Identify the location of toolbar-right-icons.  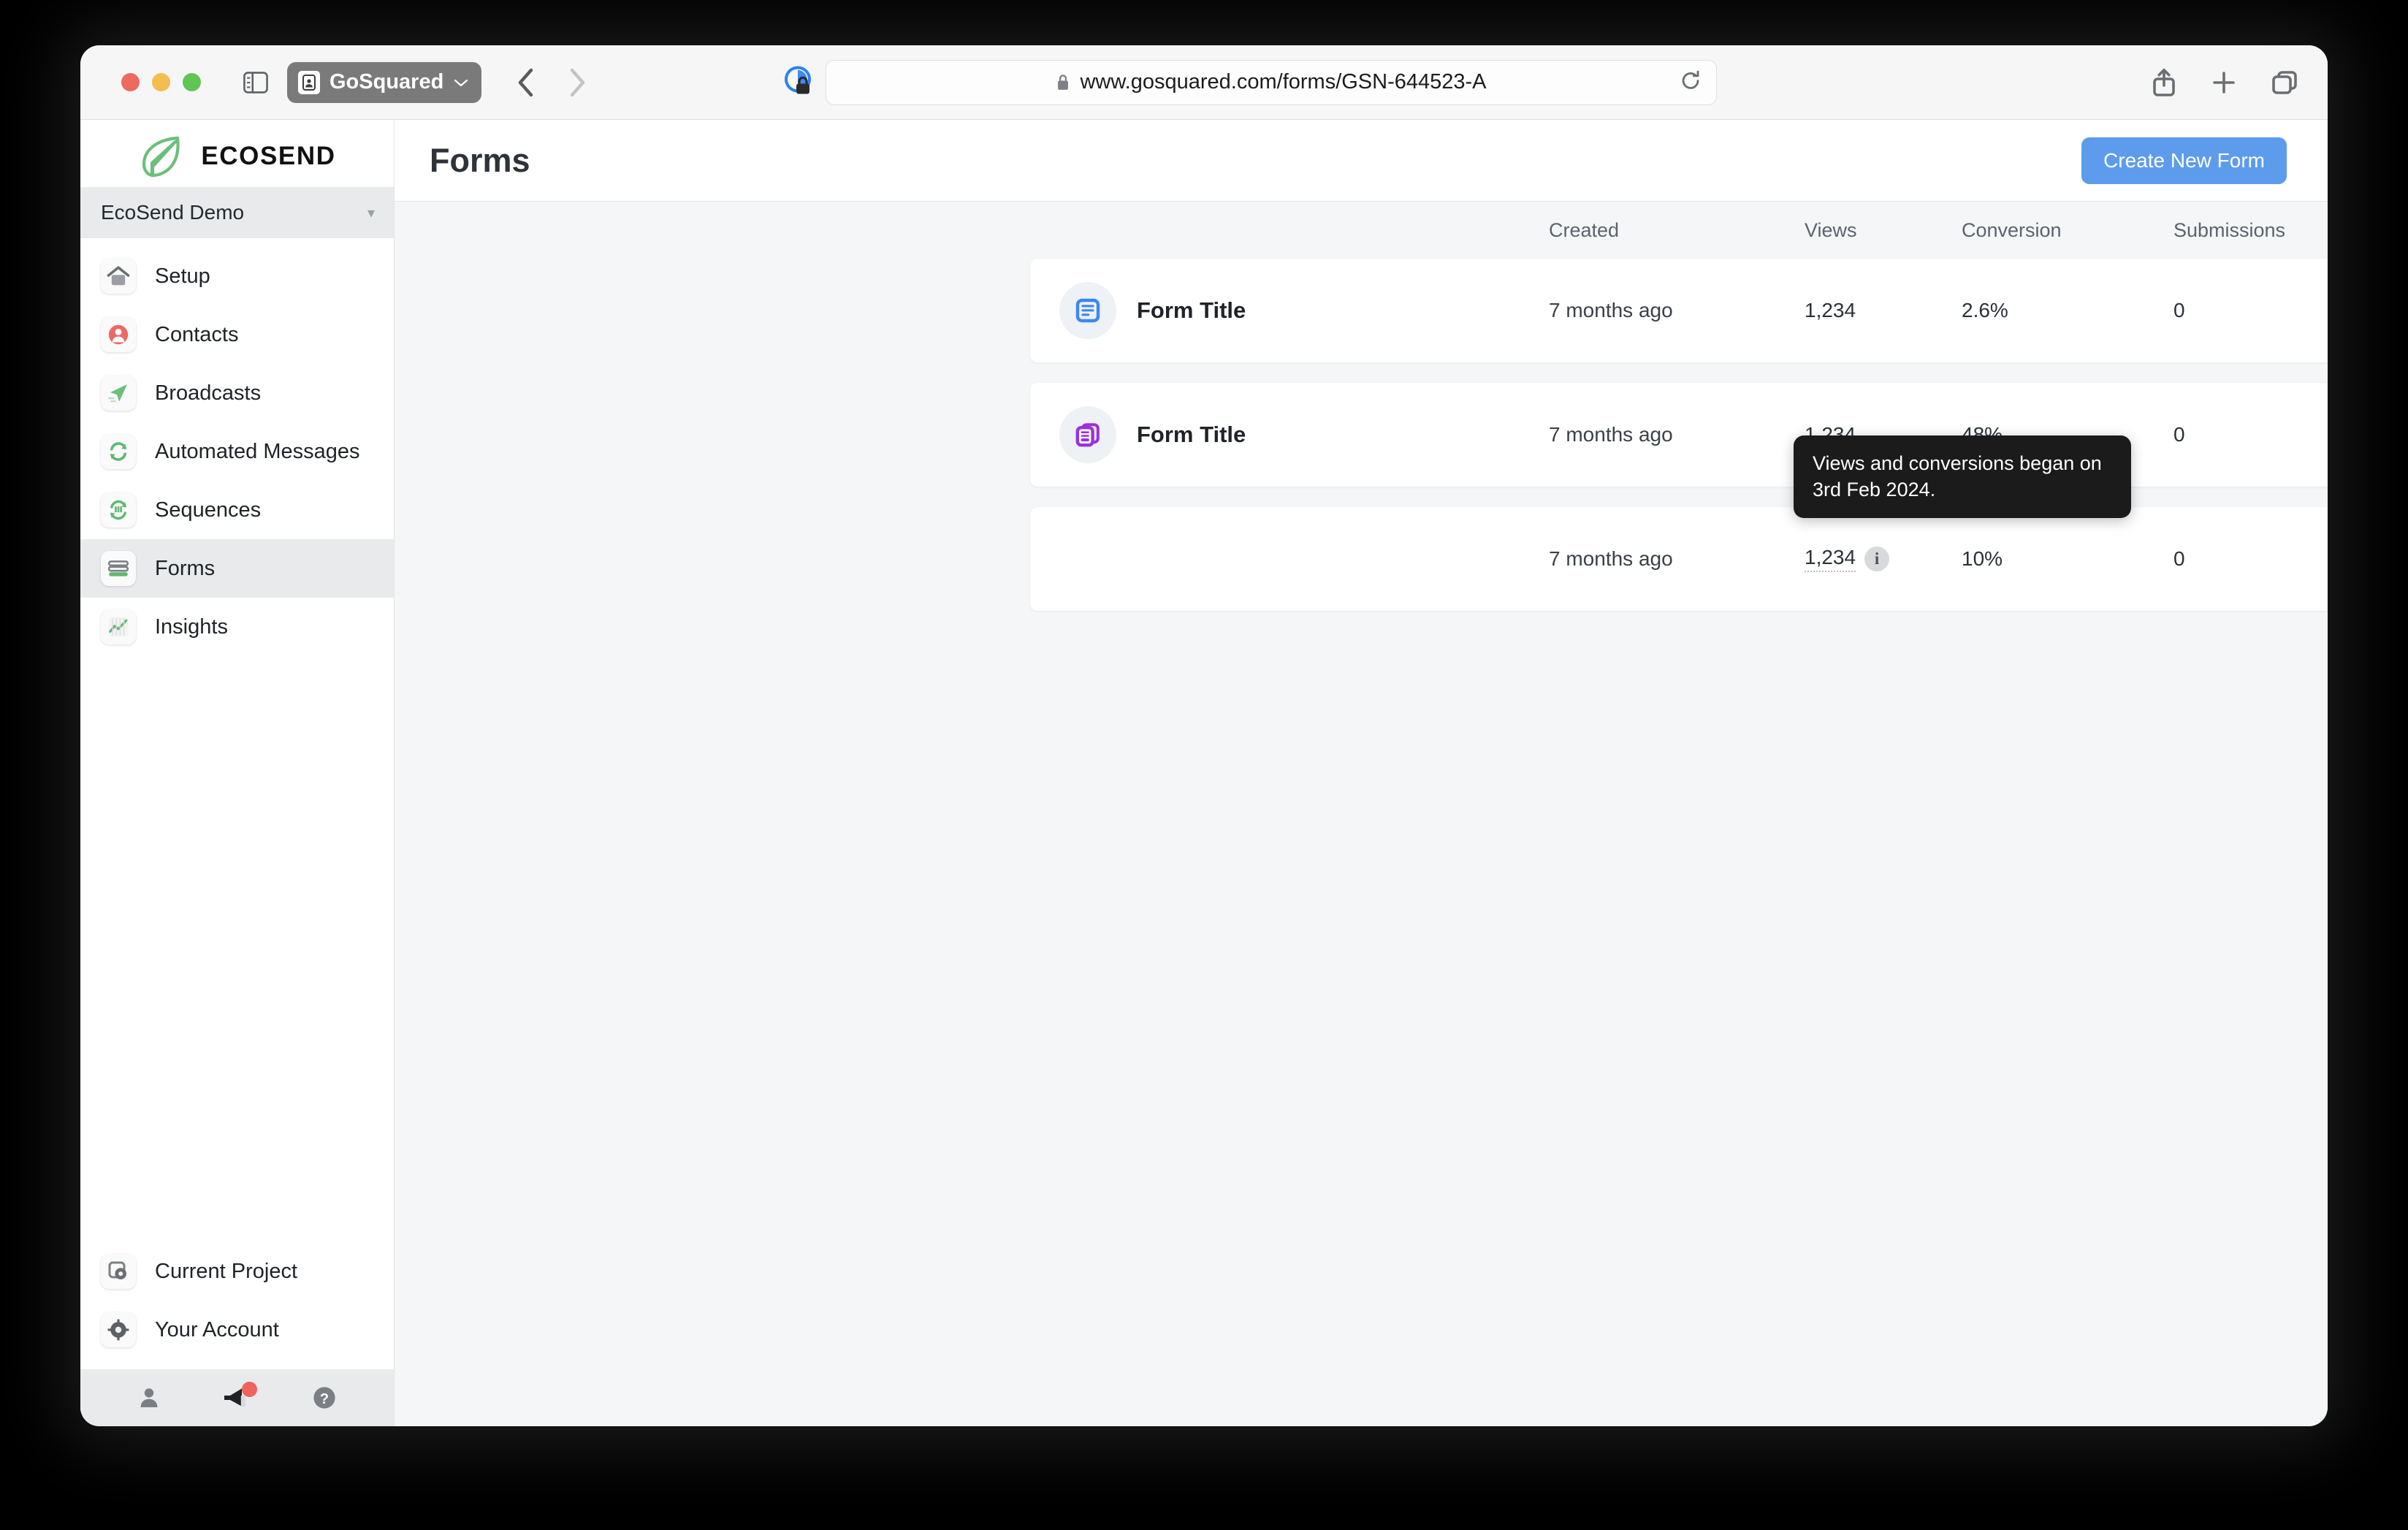
(2224, 82).